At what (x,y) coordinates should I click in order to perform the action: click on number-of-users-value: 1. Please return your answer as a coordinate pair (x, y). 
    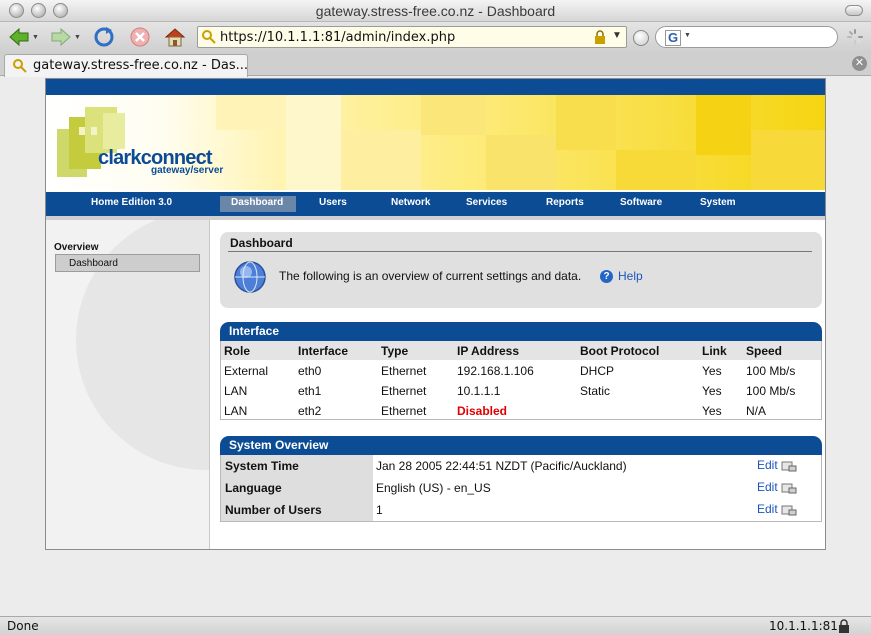
    Looking at the image, I should click on (379, 510).